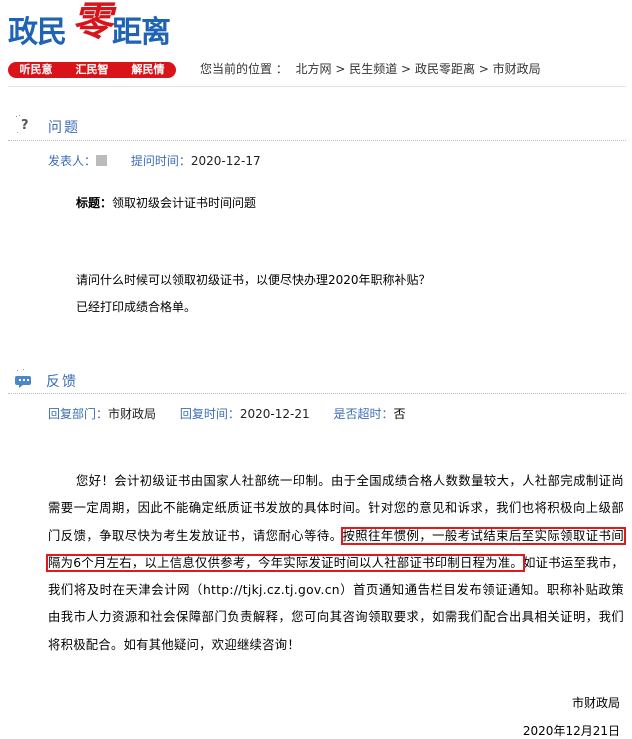 Image resolution: width=632 pixels, height=739 pixels. I want to click on reply-time-label: 回复时间：, so click(209, 414).